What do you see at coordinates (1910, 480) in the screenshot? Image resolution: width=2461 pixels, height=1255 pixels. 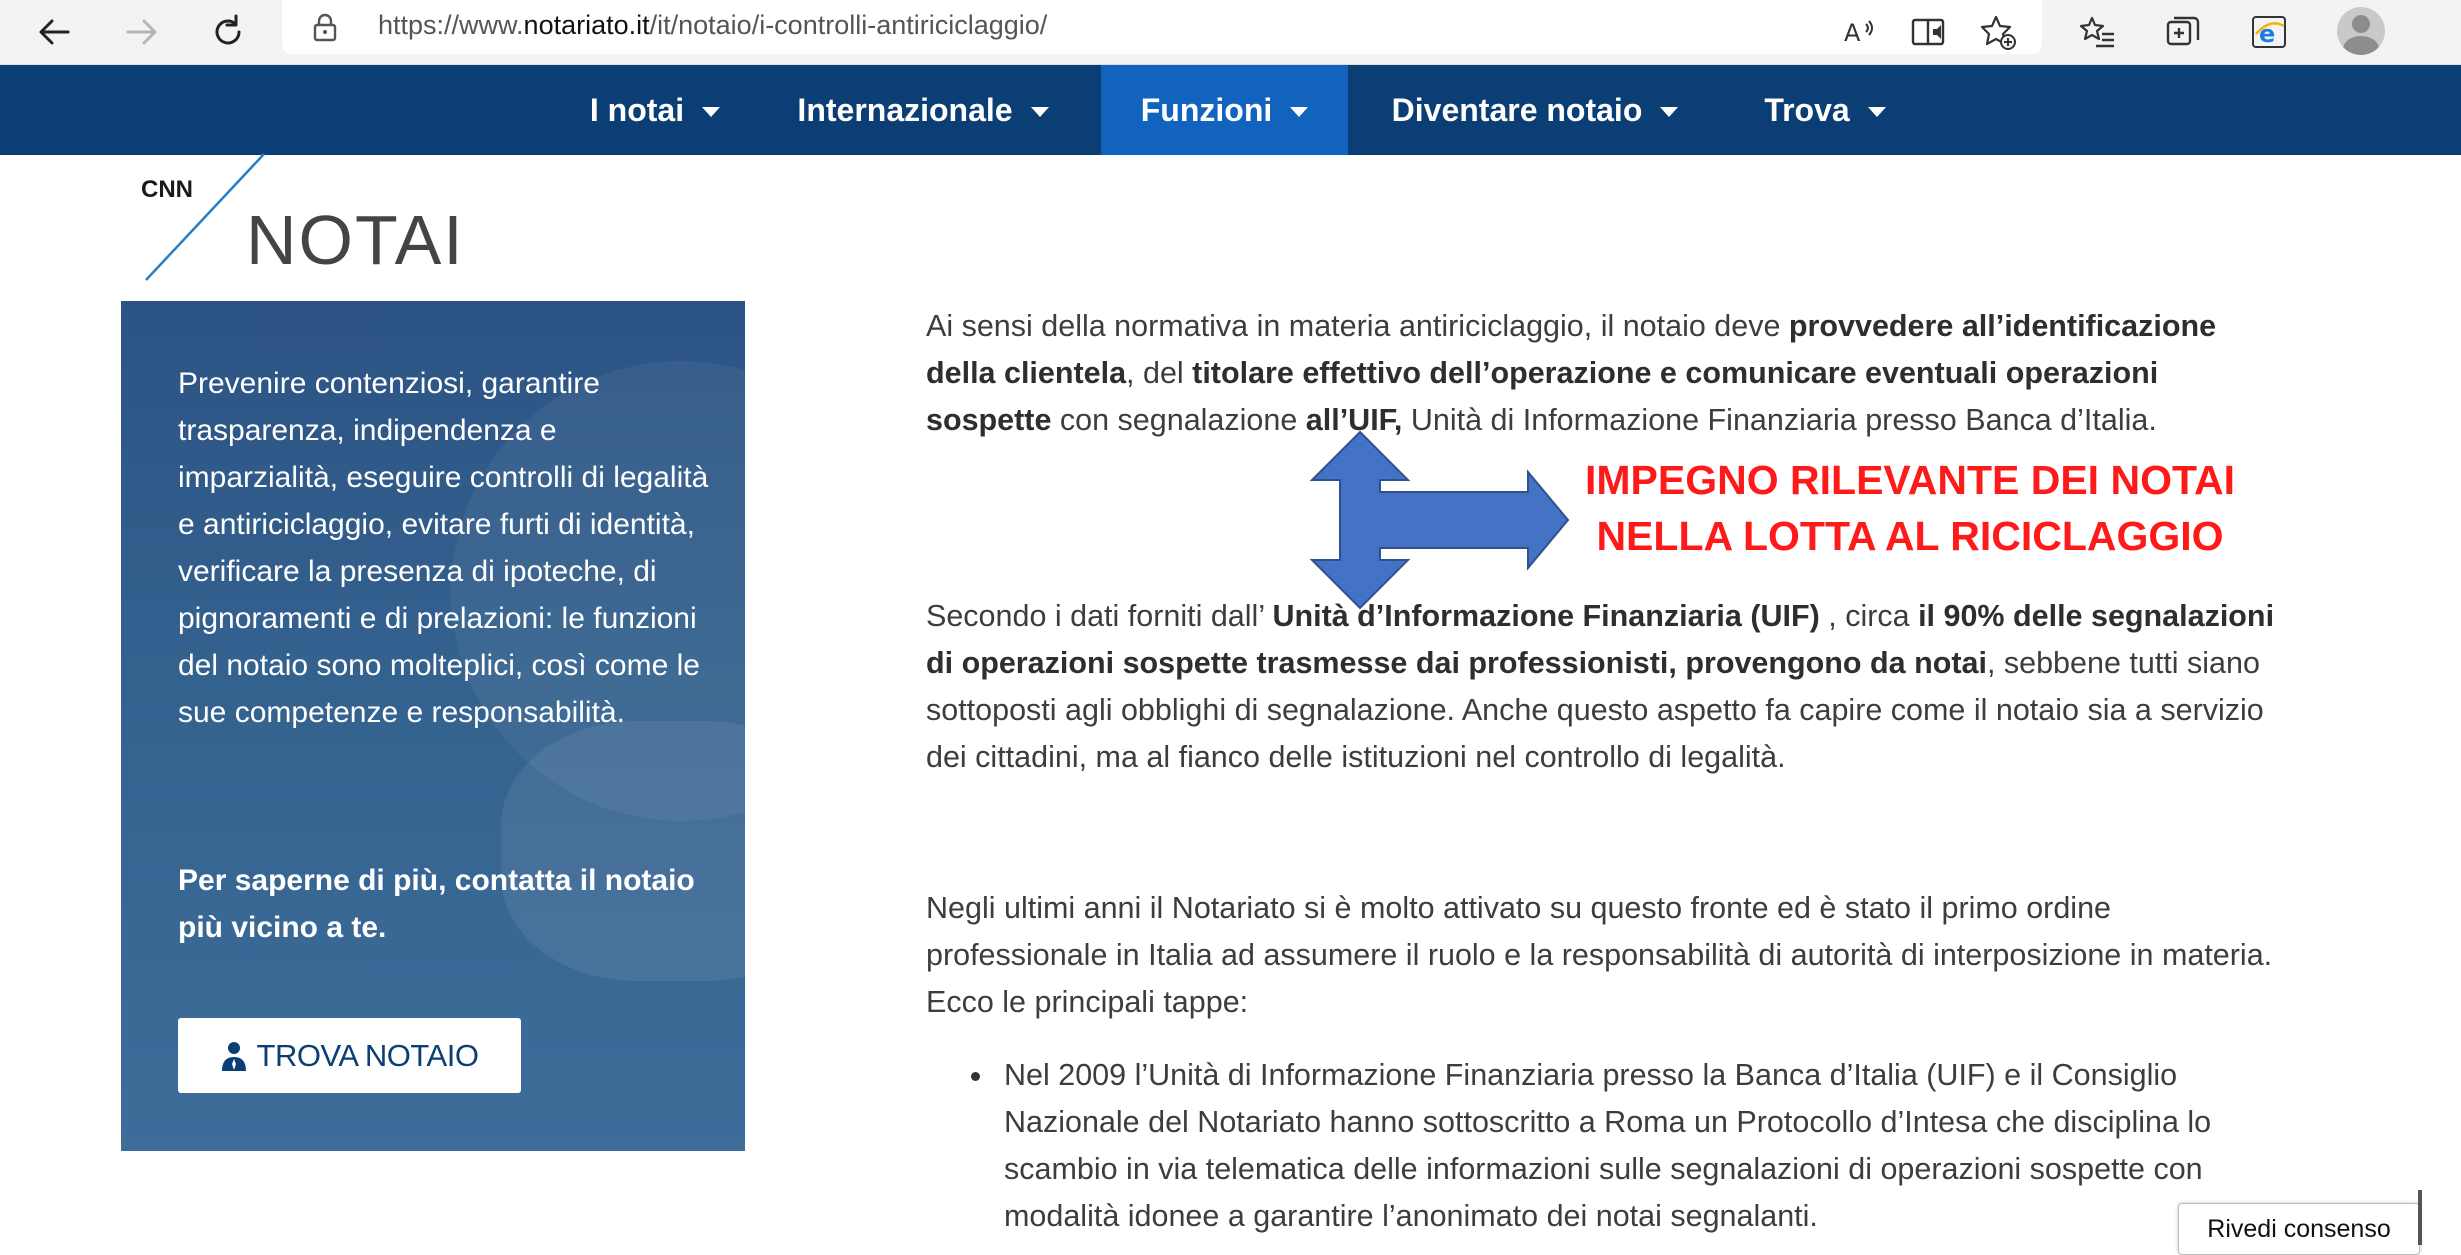 I see `annotation-line-1: IMPEGNO RILEVANTE DEI NOTAI` at bounding box center [1910, 480].